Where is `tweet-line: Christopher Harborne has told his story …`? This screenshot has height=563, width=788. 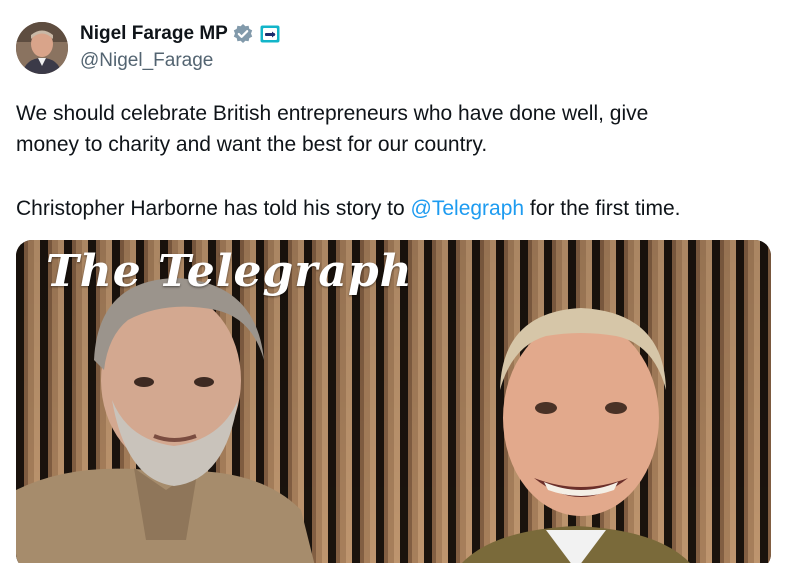 tweet-line: Christopher Harborne has told his story … is located at coordinates (396, 208).